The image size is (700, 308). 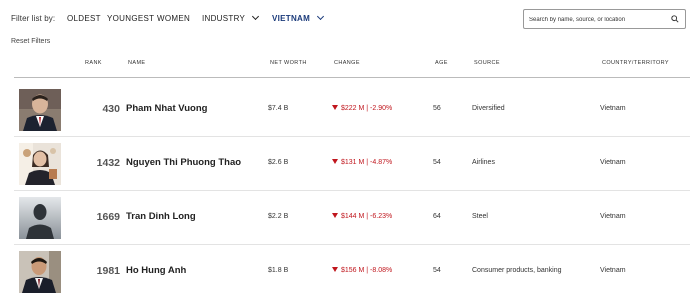 What do you see at coordinates (156, 270) in the screenshot?
I see `person-name: Ho Hung Anh` at bounding box center [156, 270].